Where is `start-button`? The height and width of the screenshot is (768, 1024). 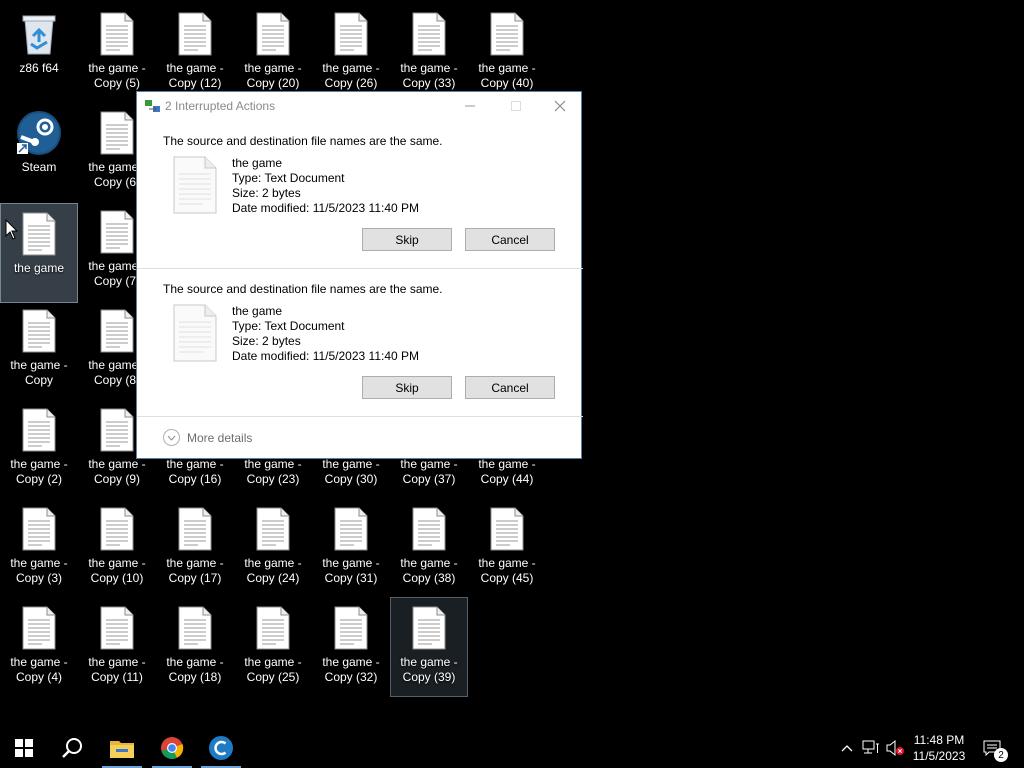
start-button is located at coordinates (24, 748).